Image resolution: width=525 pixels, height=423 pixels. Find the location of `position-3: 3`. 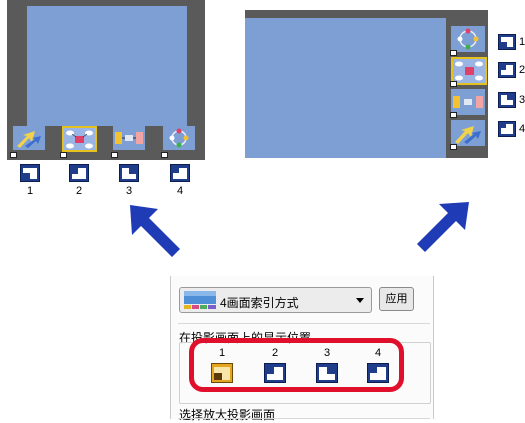

position-3: 3 is located at coordinates (129, 184).